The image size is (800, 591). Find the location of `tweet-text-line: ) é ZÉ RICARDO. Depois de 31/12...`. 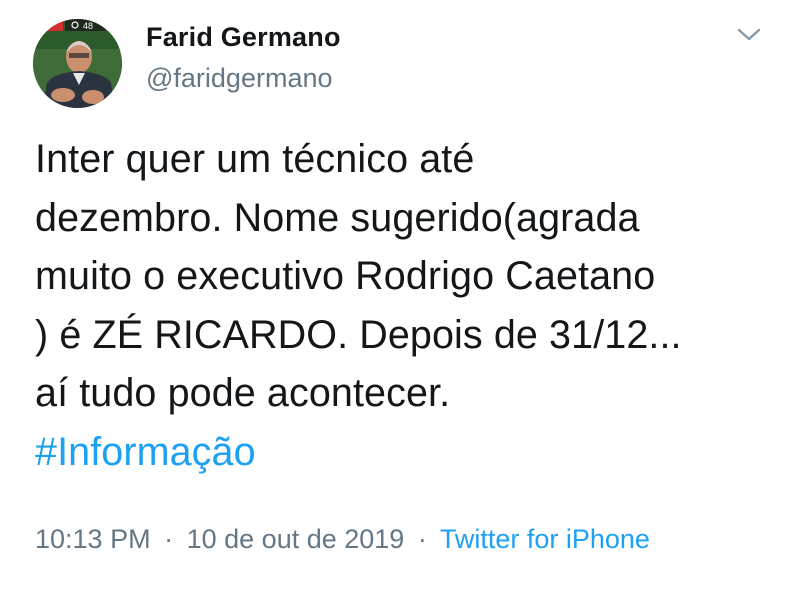

tweet-text-line: ) é ZÉ RICARDO. Depois de 31/12... is located at coordinates (358, 334).